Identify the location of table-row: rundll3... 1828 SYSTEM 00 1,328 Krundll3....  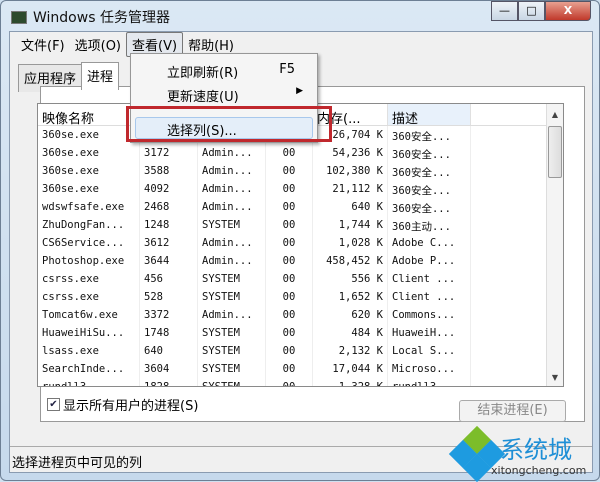
(300, 382).